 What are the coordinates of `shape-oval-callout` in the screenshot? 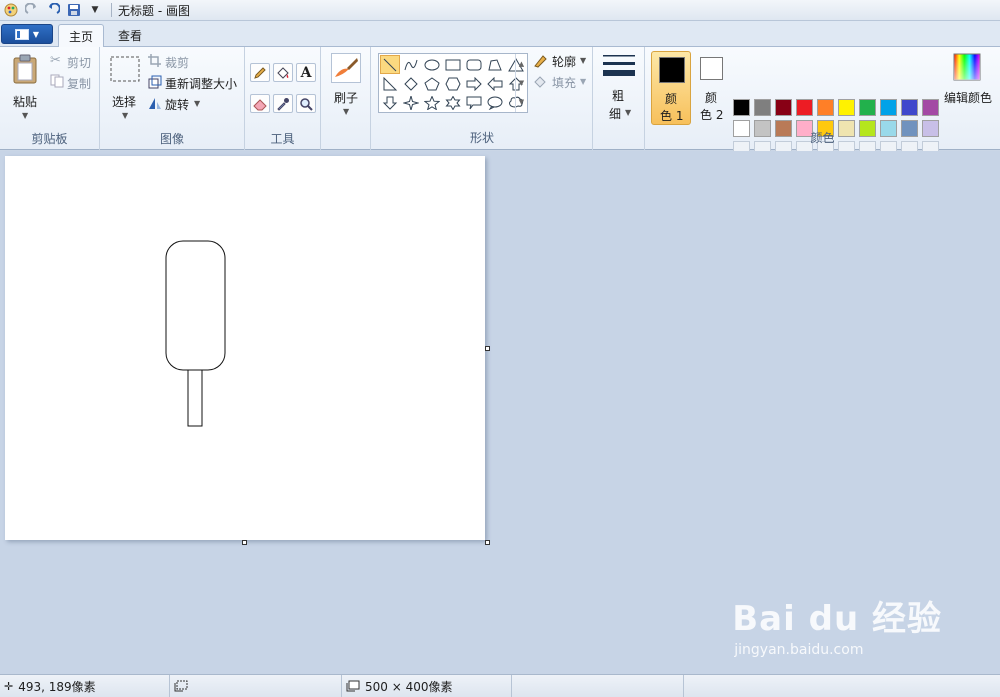 It's located at (495, 102).